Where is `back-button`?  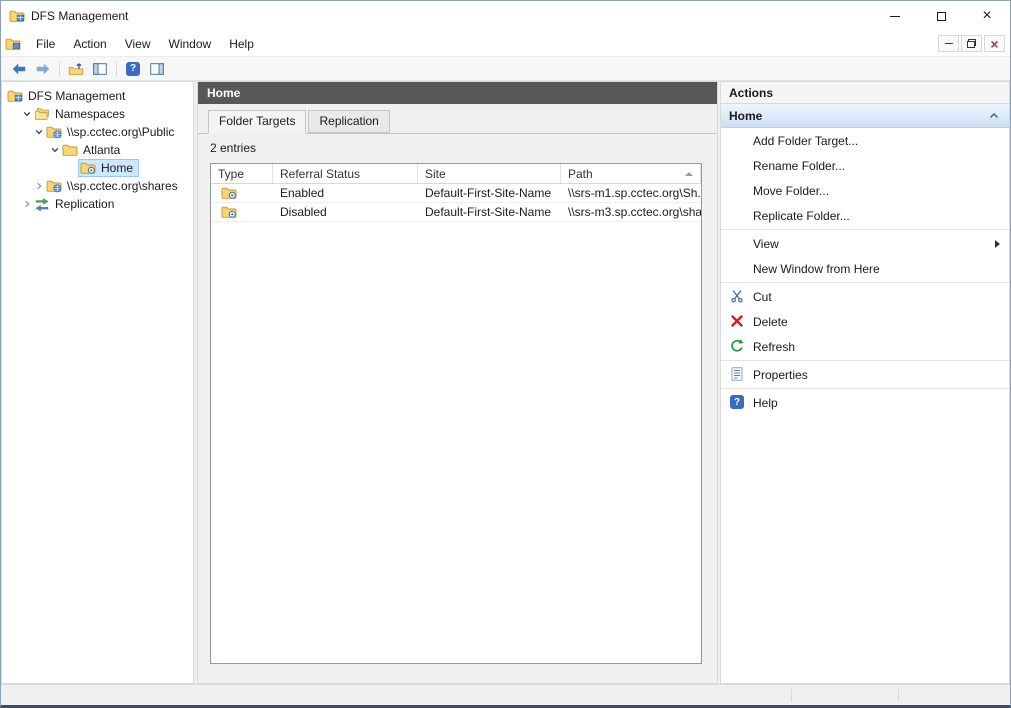 back-button is located at coordinates (19, 68).